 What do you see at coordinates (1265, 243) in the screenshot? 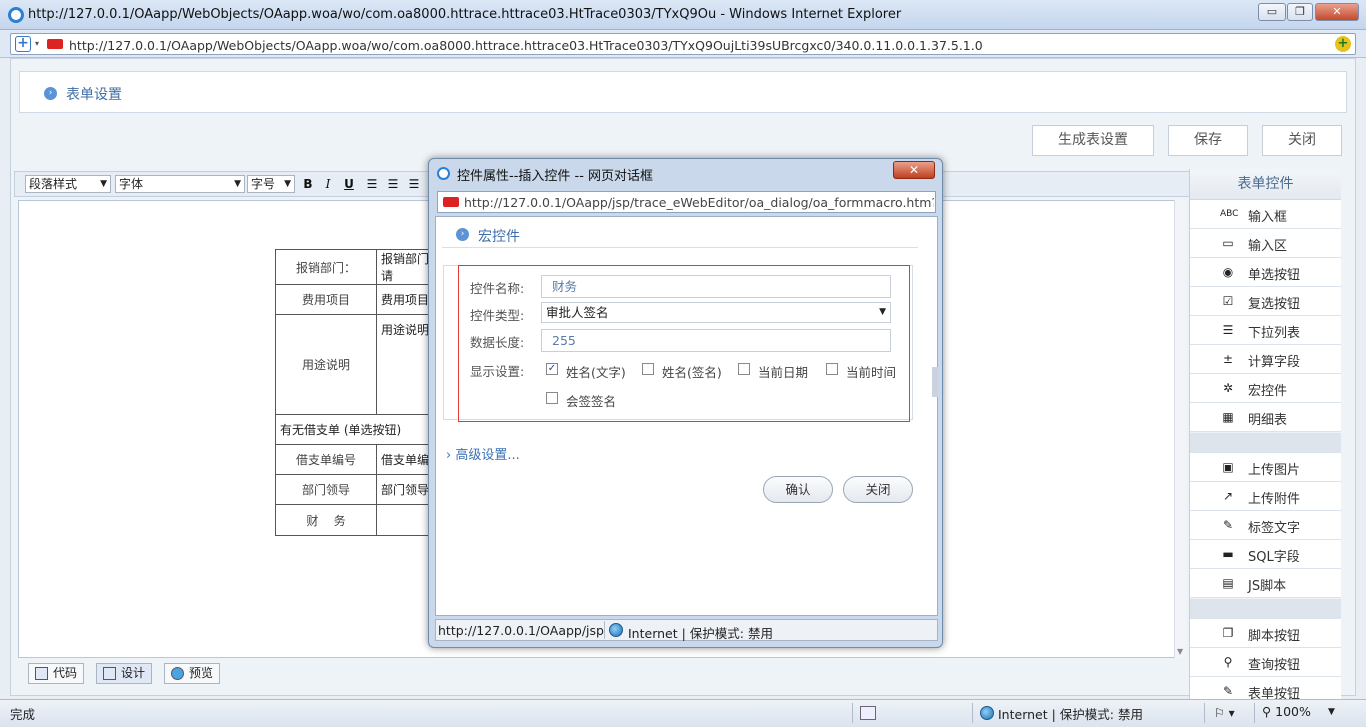
I see `control-item: ▭ 输入区` at bounding box center [1265, 243].